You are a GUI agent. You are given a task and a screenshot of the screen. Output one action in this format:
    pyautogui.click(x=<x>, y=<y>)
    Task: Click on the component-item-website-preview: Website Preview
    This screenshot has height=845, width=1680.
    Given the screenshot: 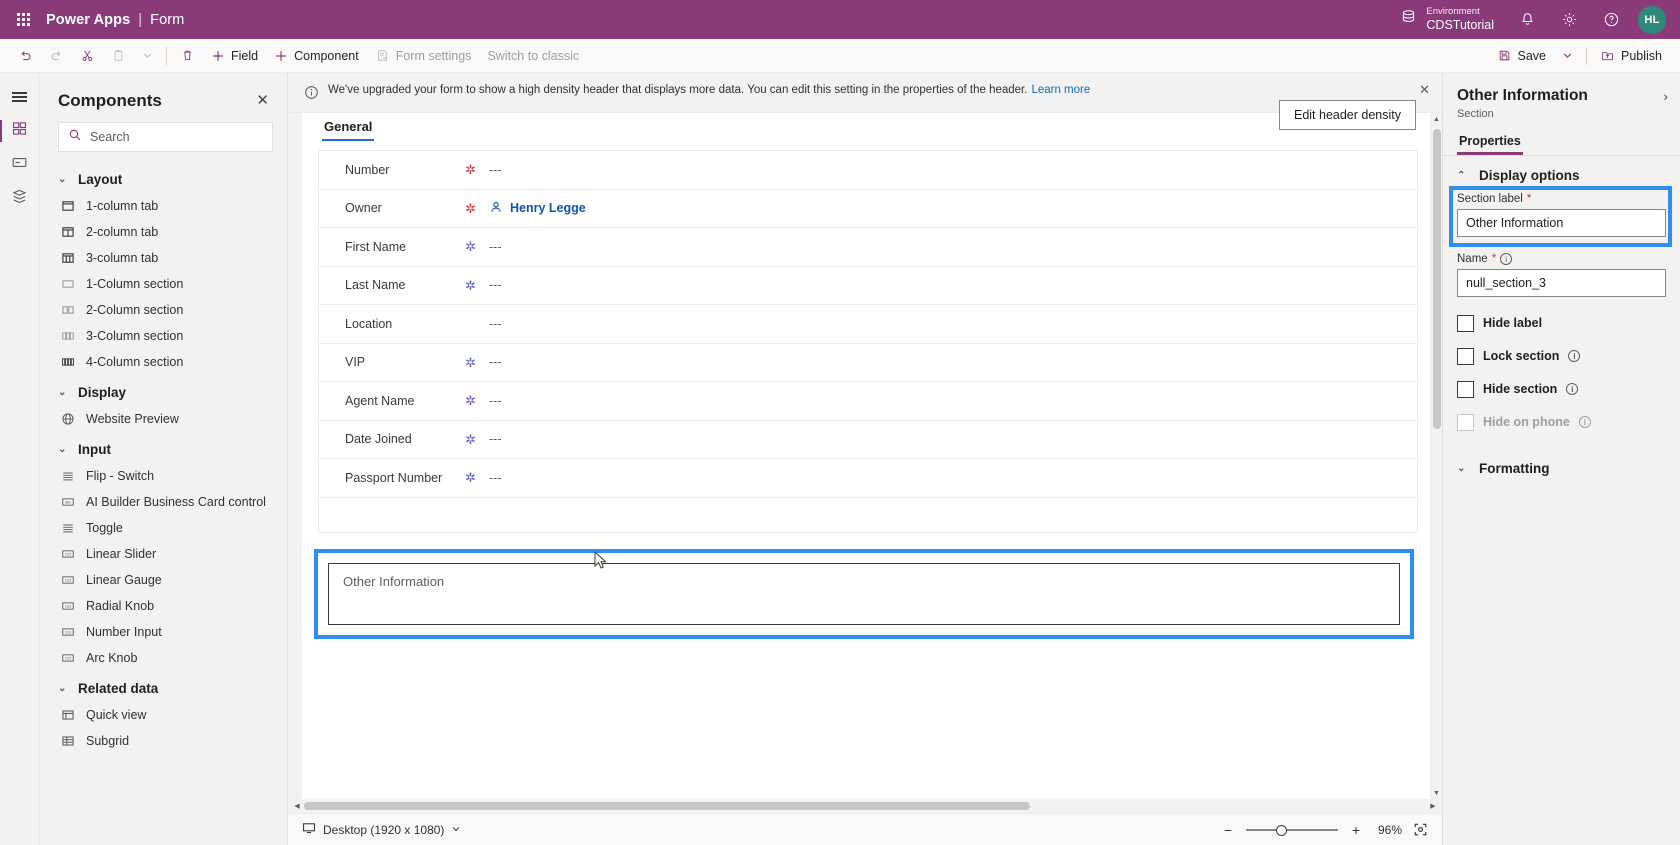 What is the action you would take?
    pyautogui.click(x=163, y=419)
    